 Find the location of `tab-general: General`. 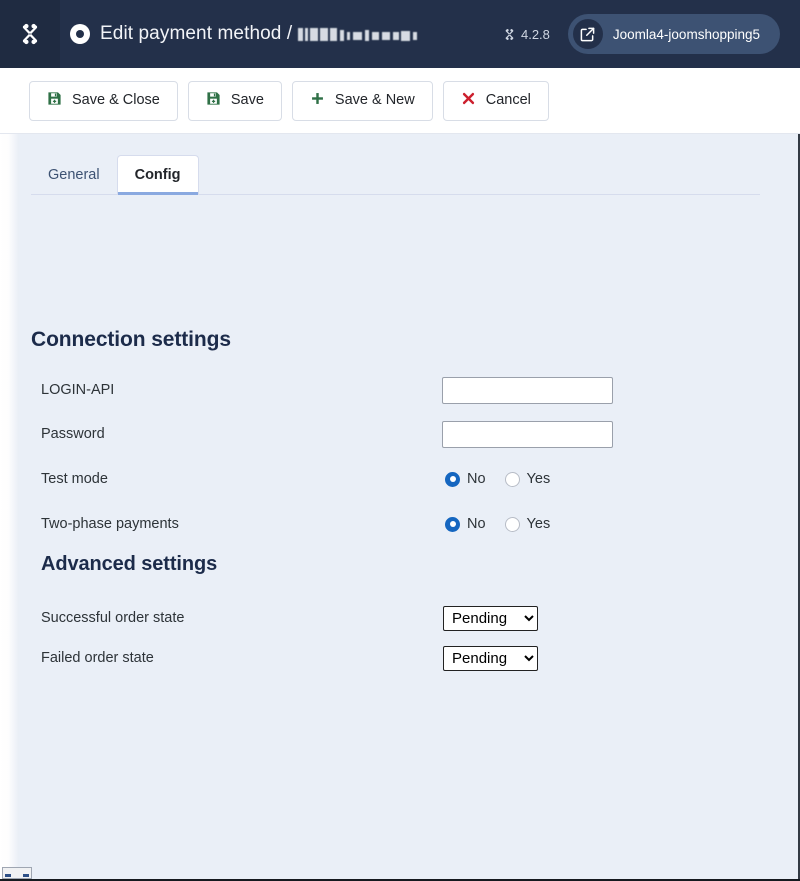

tab-general: General is located at coordinates (74, 174).